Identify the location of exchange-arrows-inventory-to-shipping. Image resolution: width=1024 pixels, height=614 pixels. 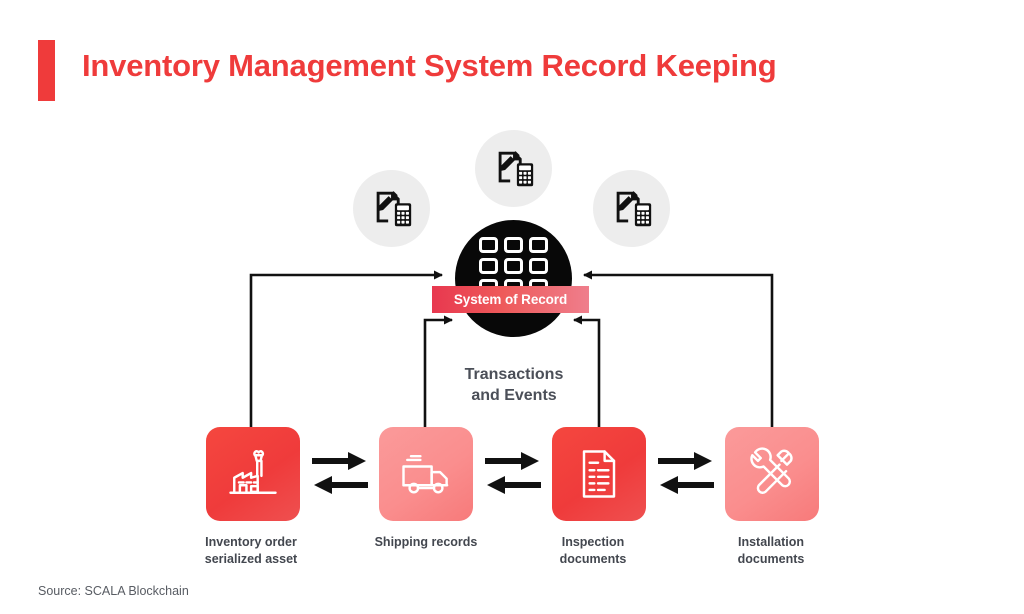
(340, 473).